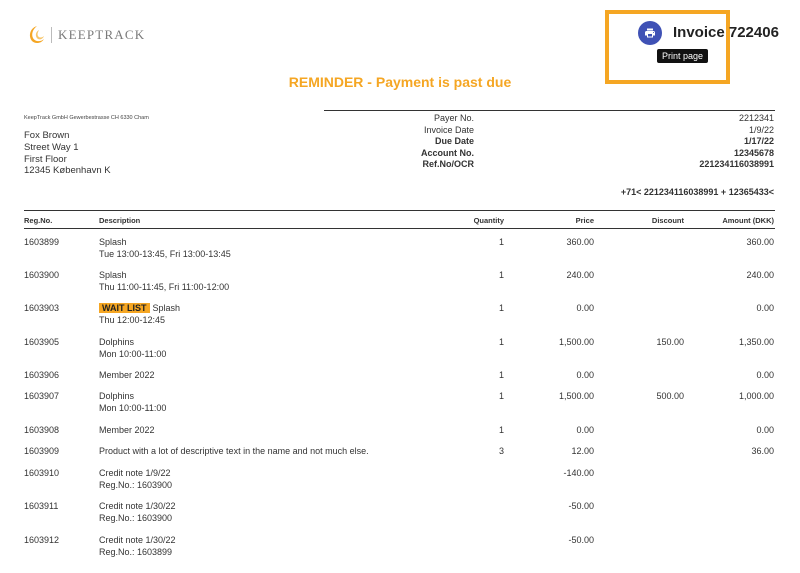 This screenshot has width=800, height=573. What do you see at coordinates (549, 110) in the screenshot?
I see `header-divider` at bounding box center [549, 110].